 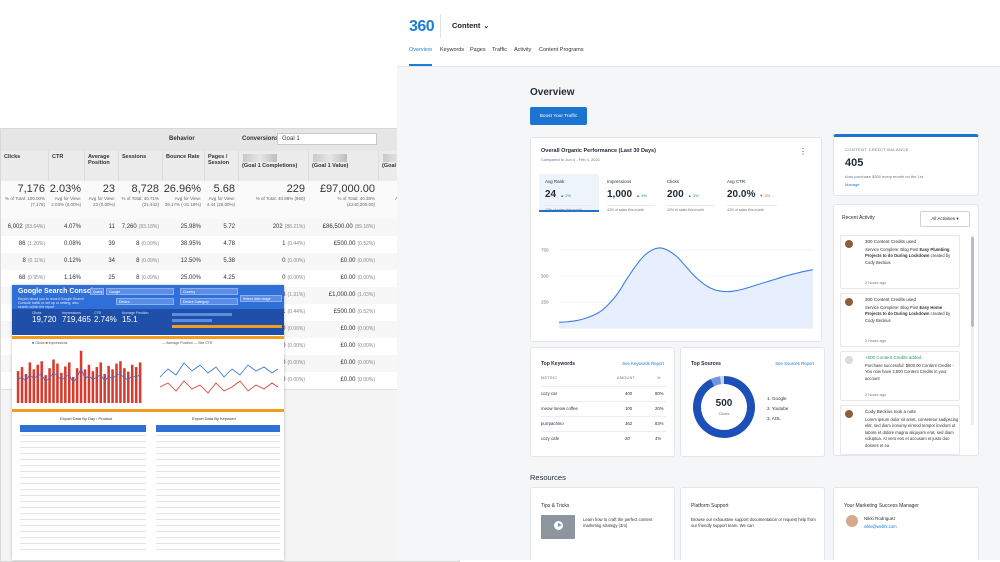 I want to click on sheet-cell: 1.16%, so click(x=67, y=278).